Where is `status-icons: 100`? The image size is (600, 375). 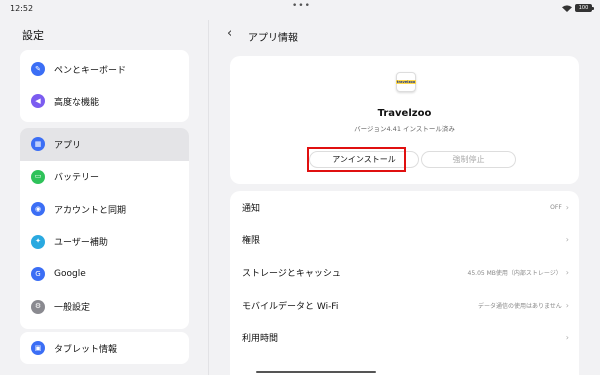
status-icons: 100 is located at coordinates (578, 8).